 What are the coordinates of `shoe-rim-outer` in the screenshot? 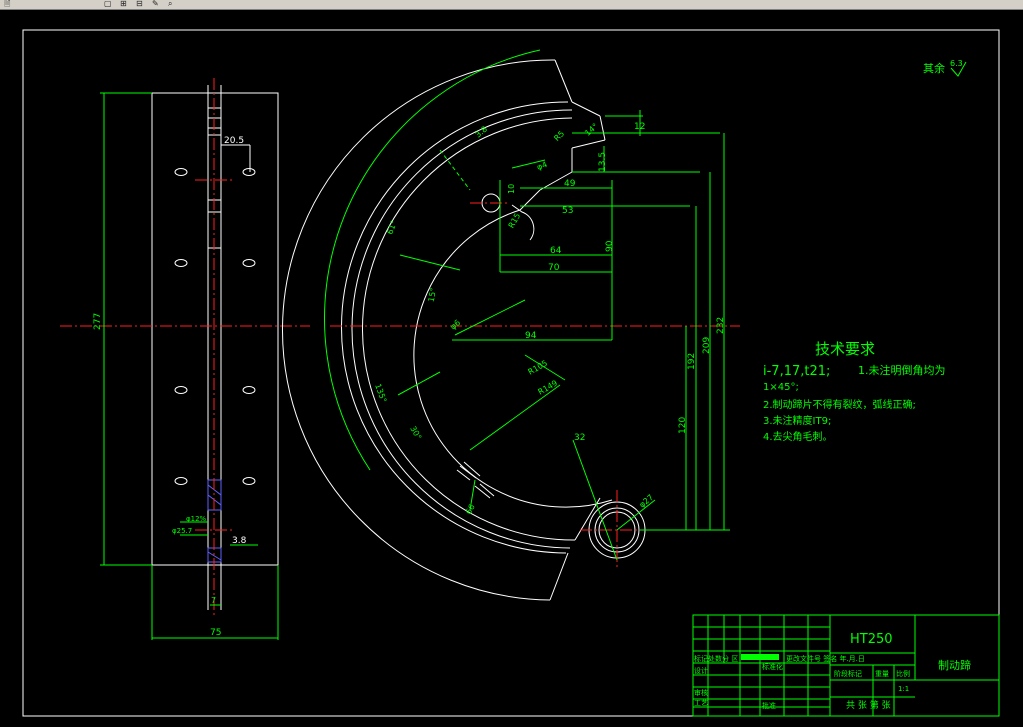 It's located at (462, 329).